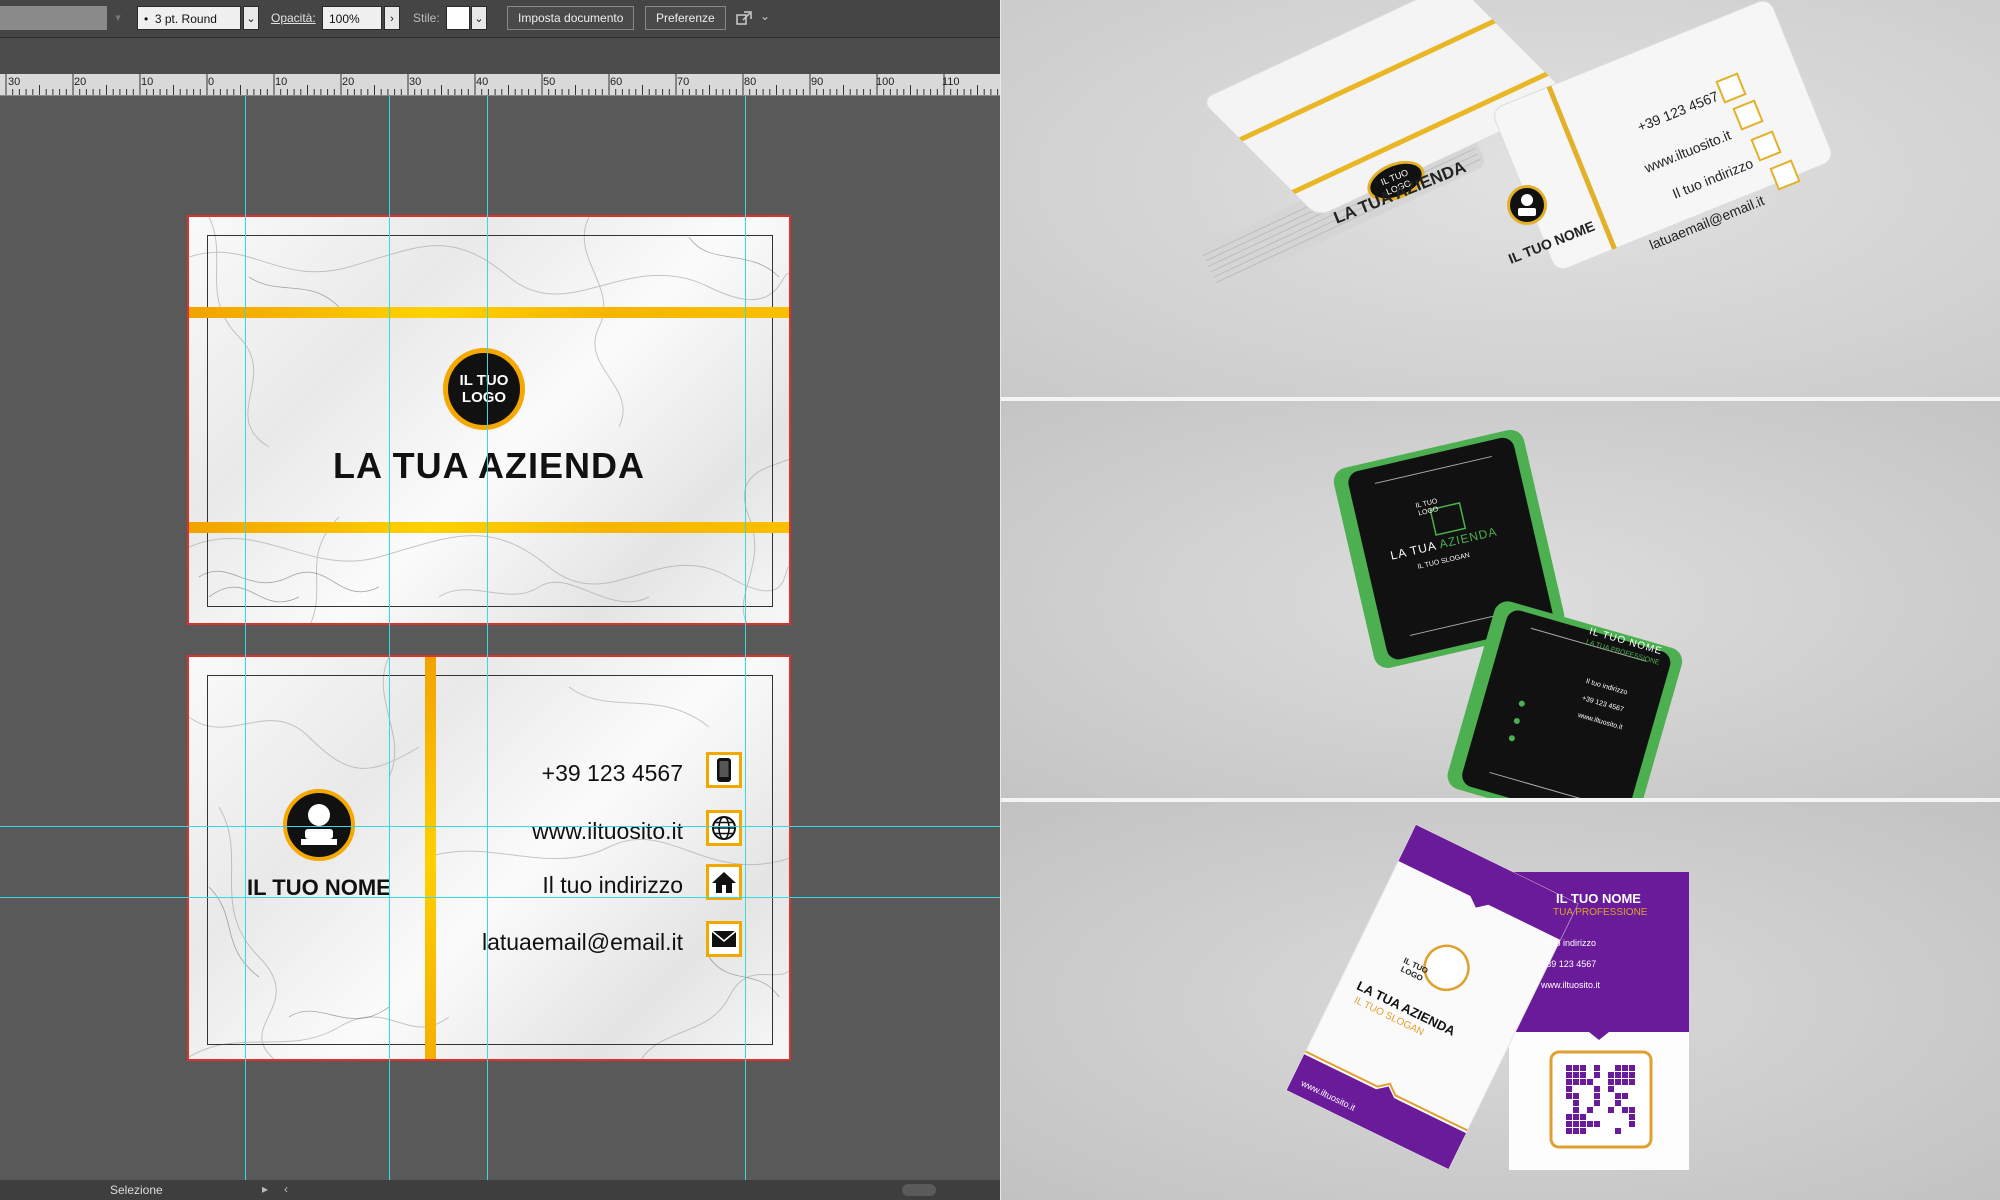 This screenshot has width=2000, height=1200. Describe the element at coordinates (265, 1189) in the screenshot. I see `status-menu-arrow: ▸` at that location.